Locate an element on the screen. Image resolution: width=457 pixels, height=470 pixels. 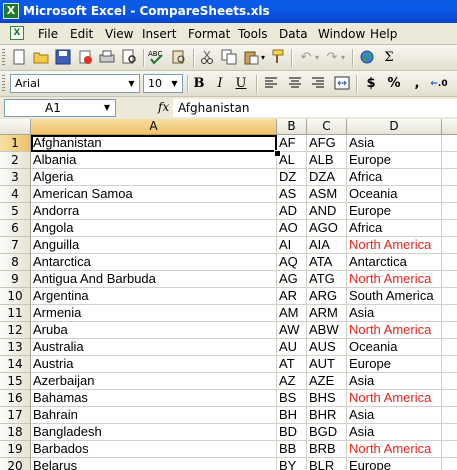
cell-iso3: AND is located at coordinates (327, 211).